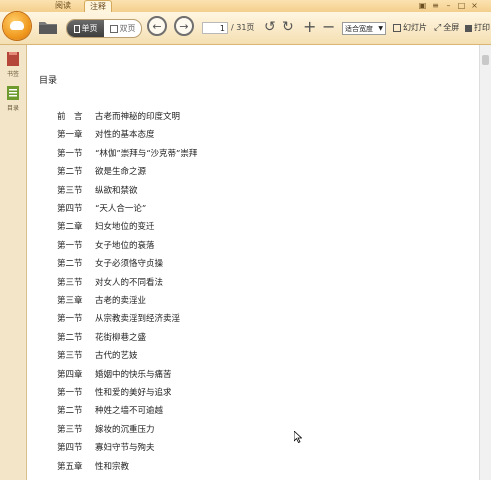 Image resolution: width=491 pixels, height=480 pixels. I want to click on toc-item: 第一节 女子地位的衰落, so click(106, 245).